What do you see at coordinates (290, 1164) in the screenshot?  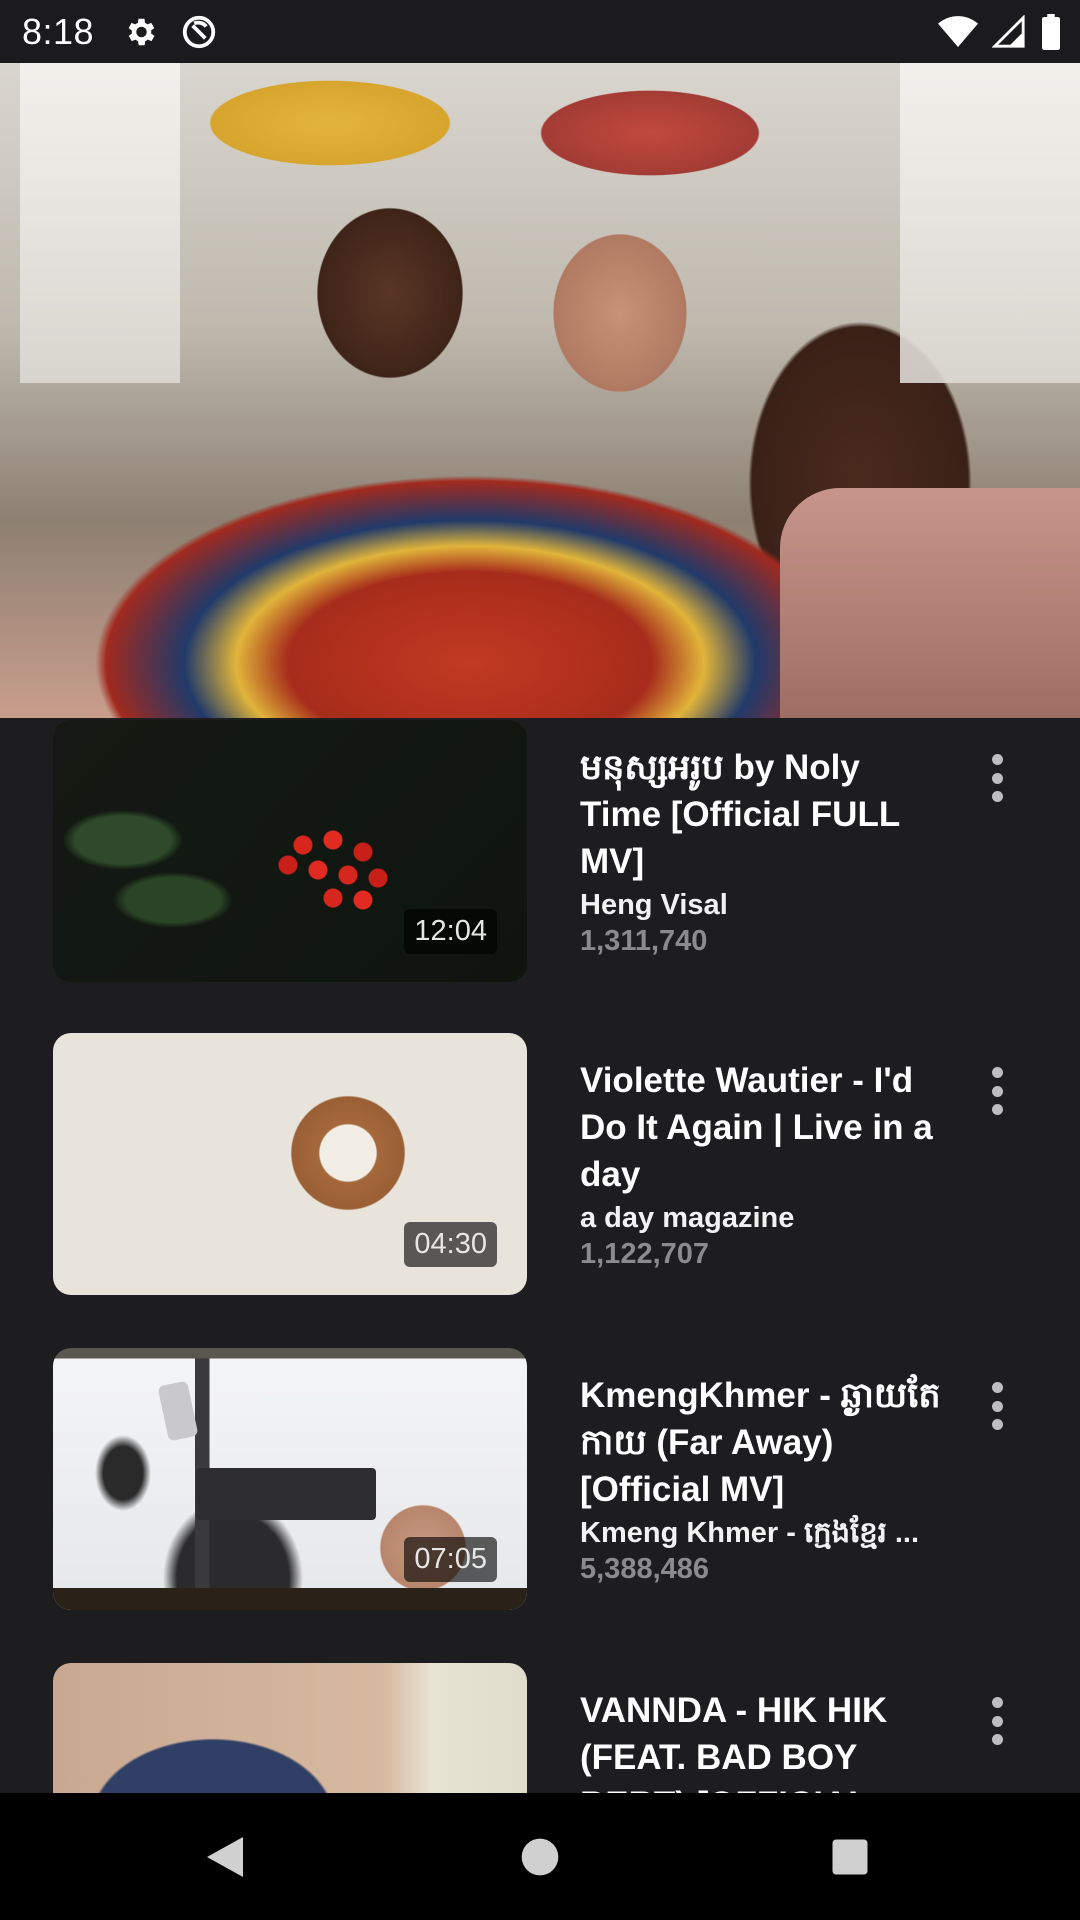 I see `video-thumbnail: 04:30` at bounding box center [290, 1164].